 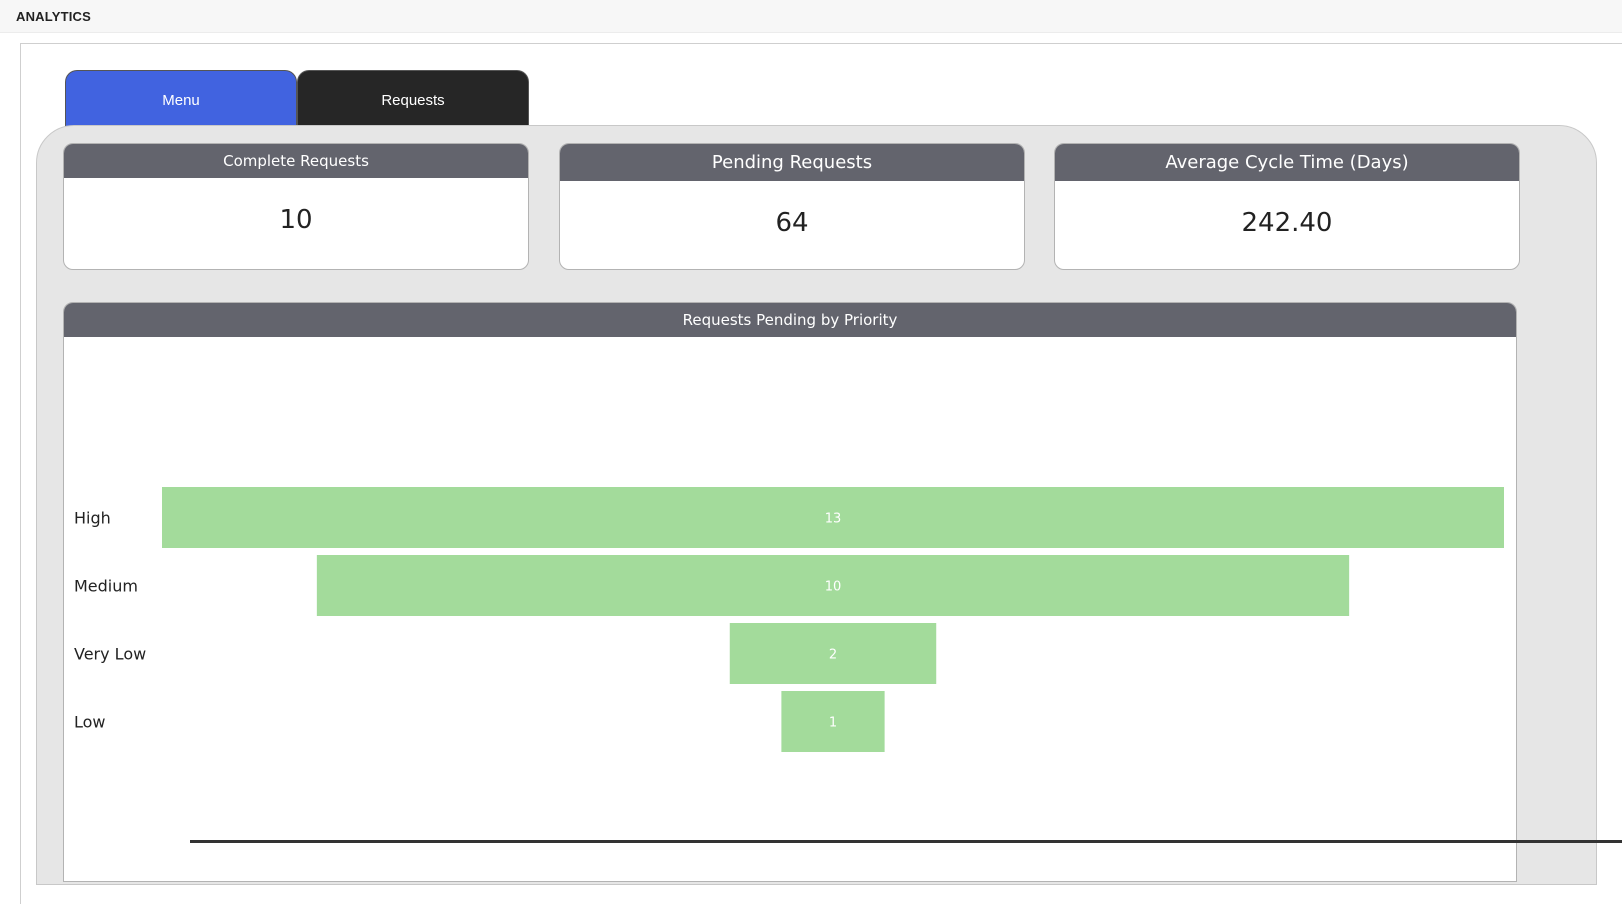 I want to click on complete-requests-card: Complete Requests 10, so click(x=296, y=206).